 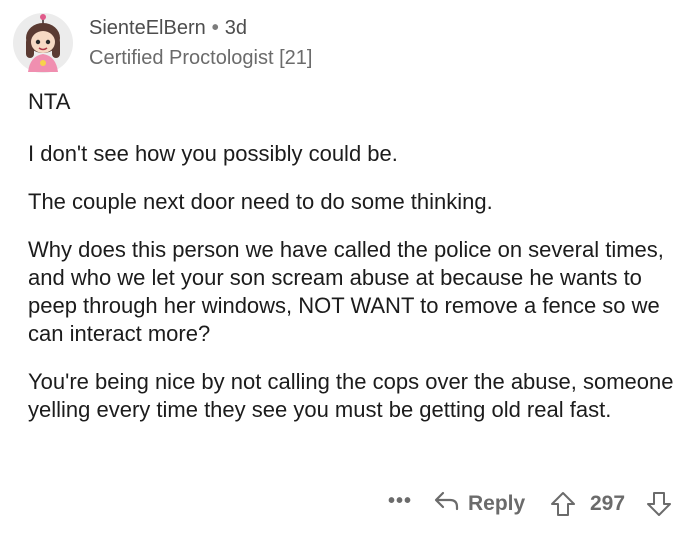 What do you see at coordinates (497, 503) in the screenshot?
I see `reply-label: Reply` at bounding box center [497, 503].